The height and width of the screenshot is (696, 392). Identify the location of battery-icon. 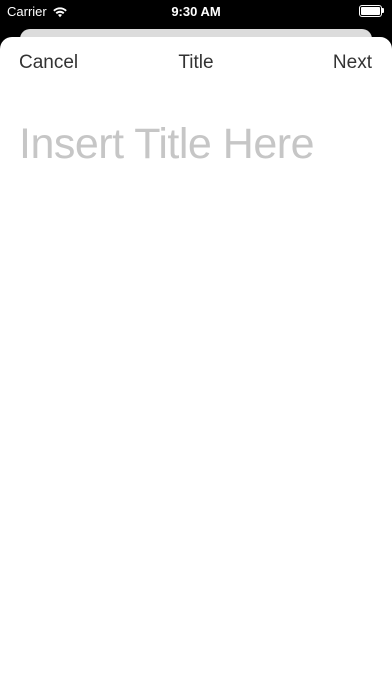
(371, 11).